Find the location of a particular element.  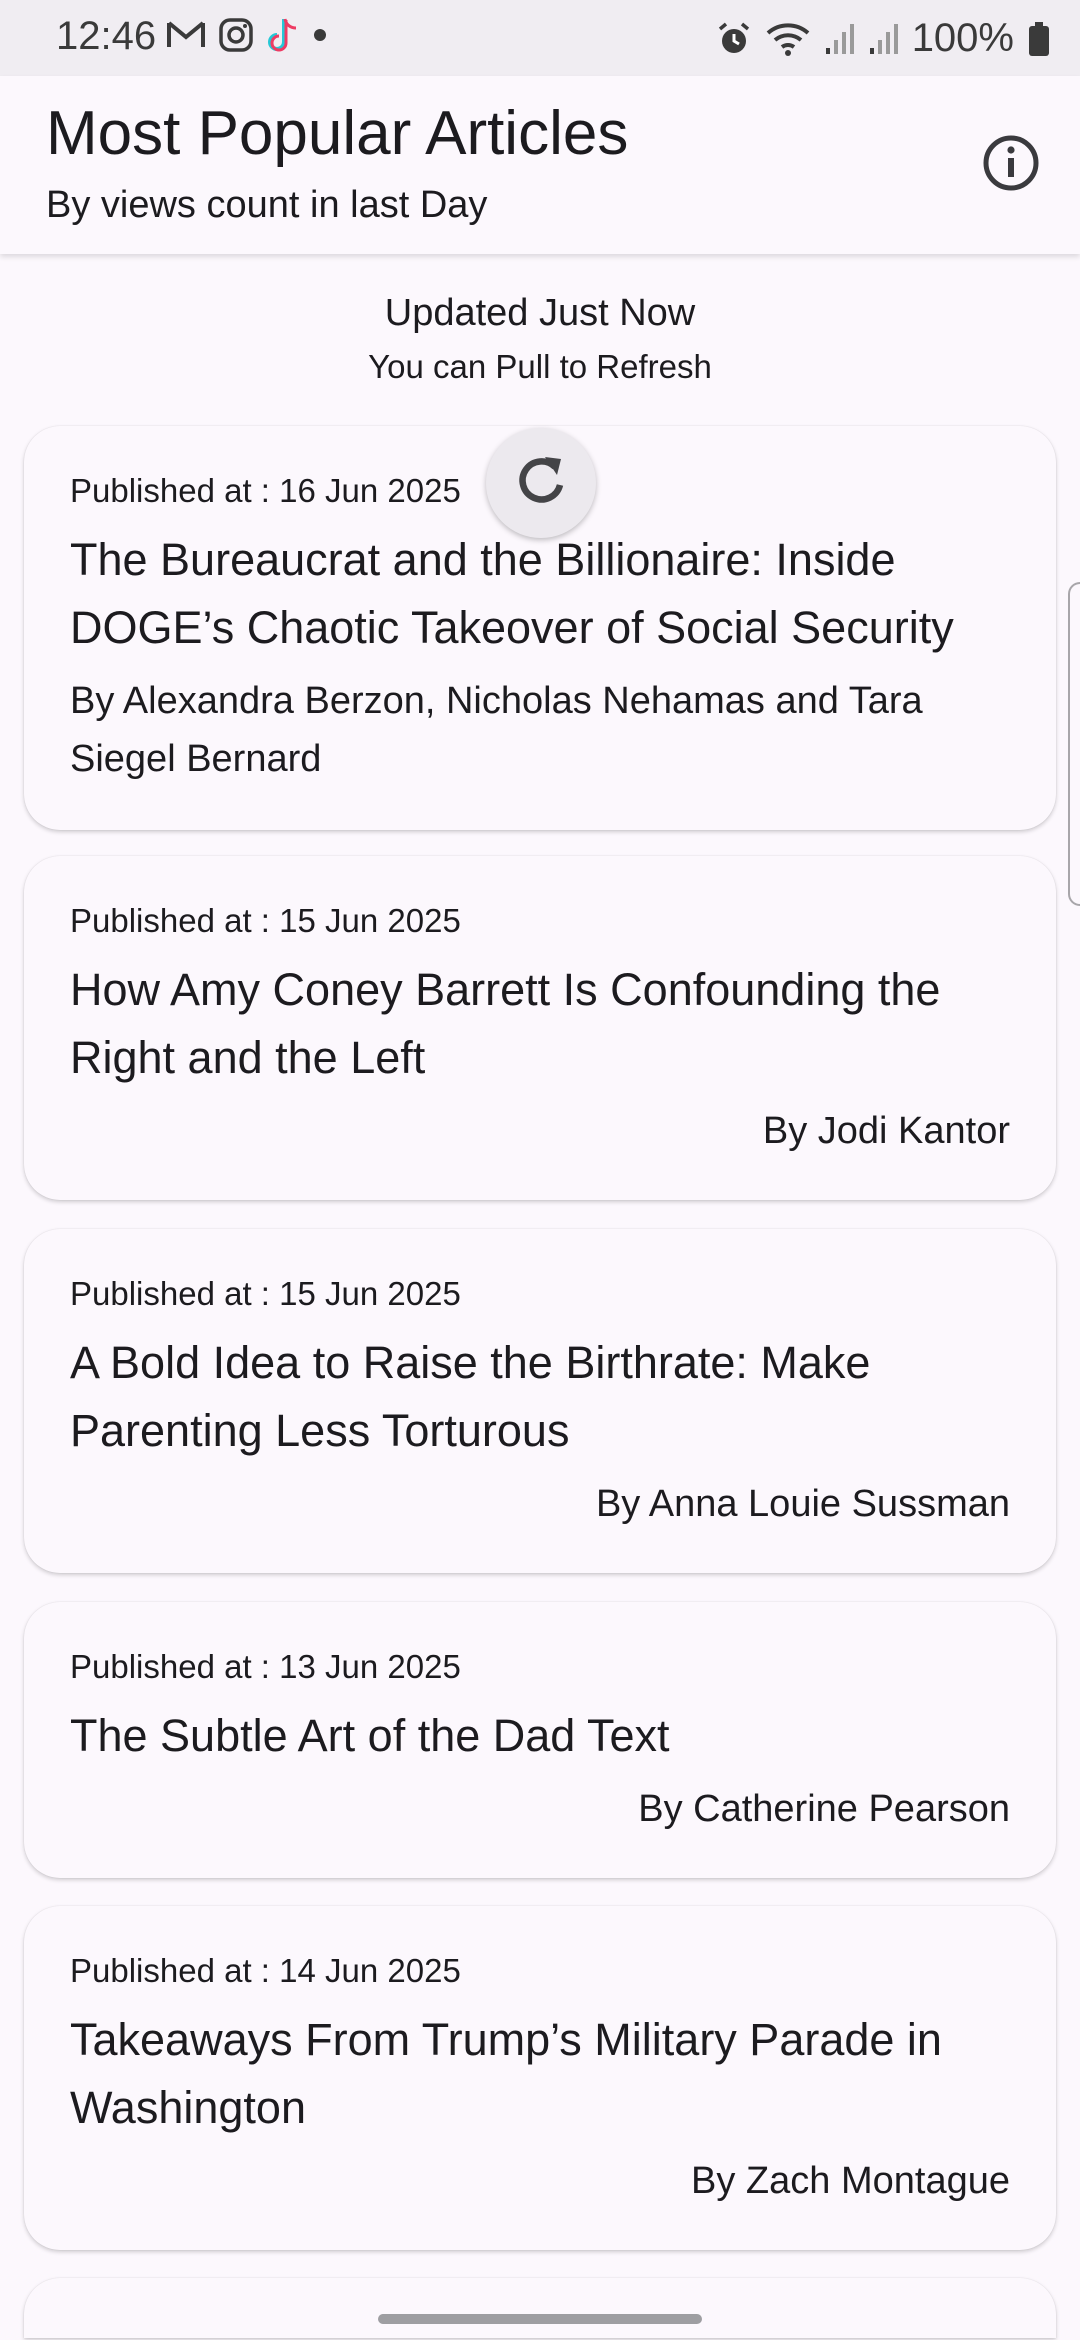

notification-icons is located at coordinates (247, 35).